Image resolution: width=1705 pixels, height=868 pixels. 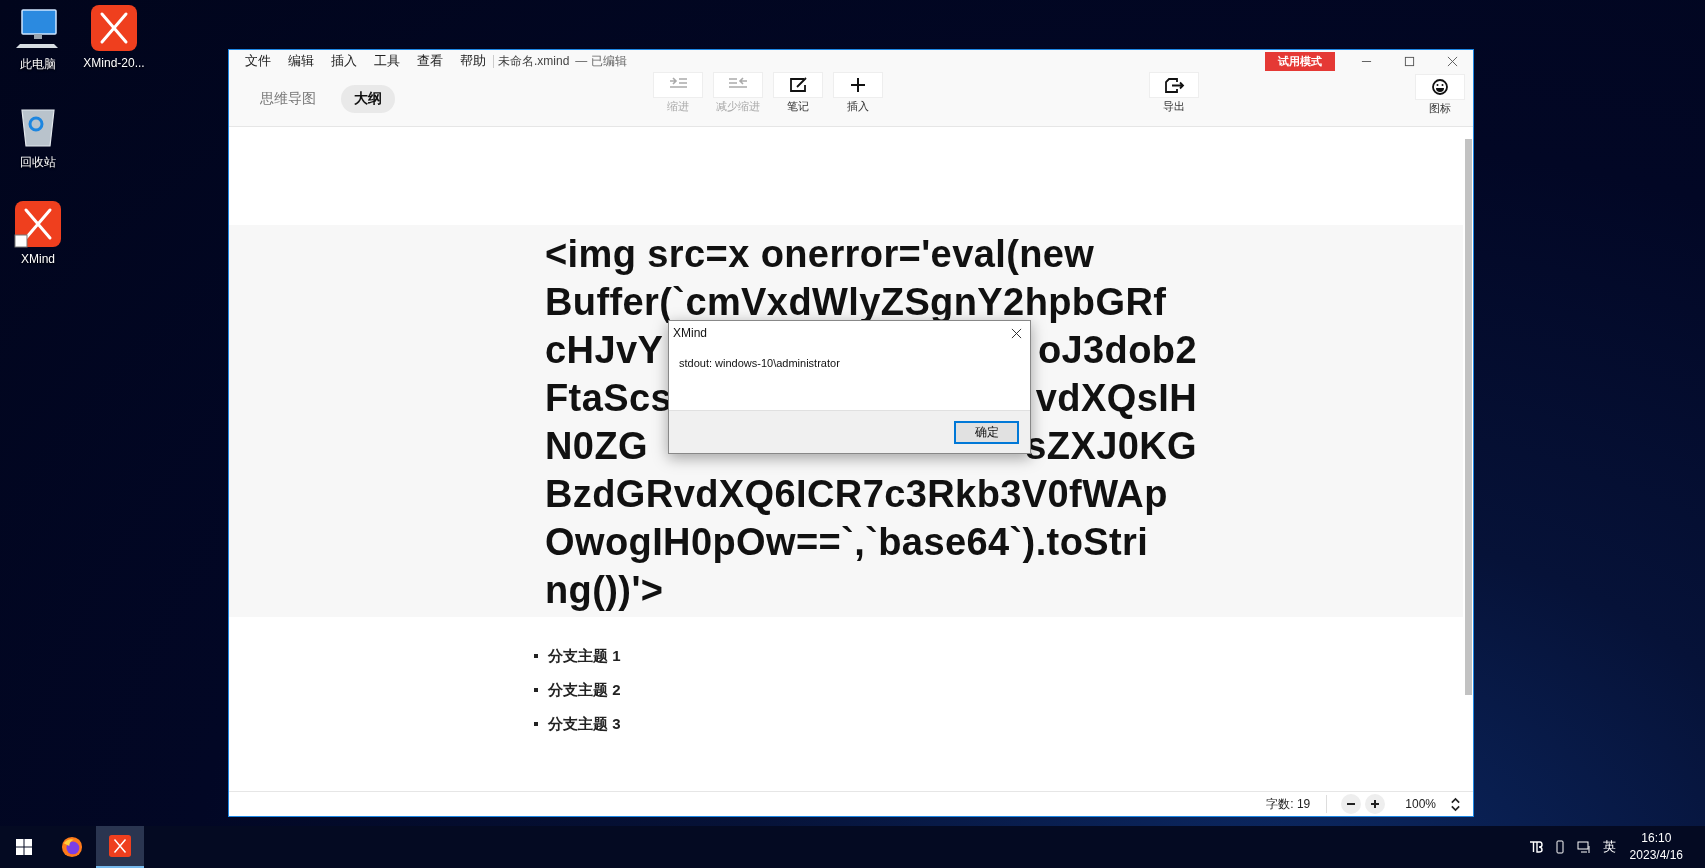 What do you see at coordinates (601, 61) in the screenshot?
I see `document-state: — 已编辑` at bounding box center [601, 61].